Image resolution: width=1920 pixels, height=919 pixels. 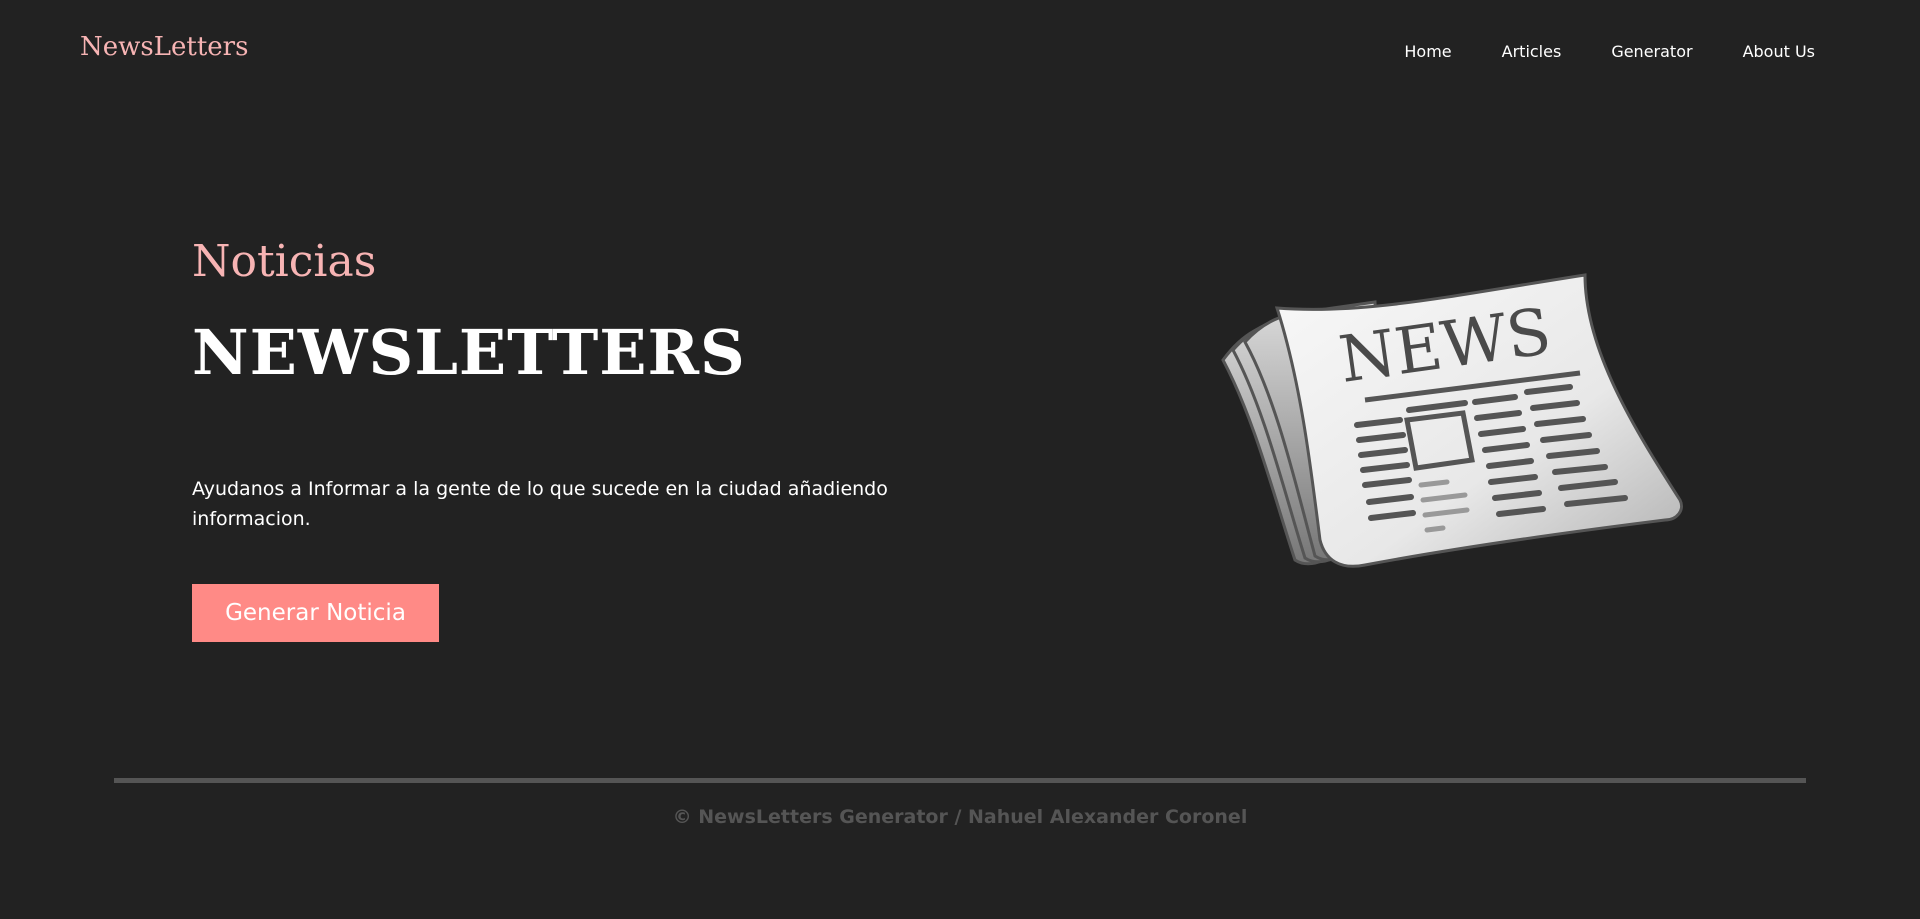 I want to click on generate-news-button: Generar Noticia, so click(x=315, y=613).